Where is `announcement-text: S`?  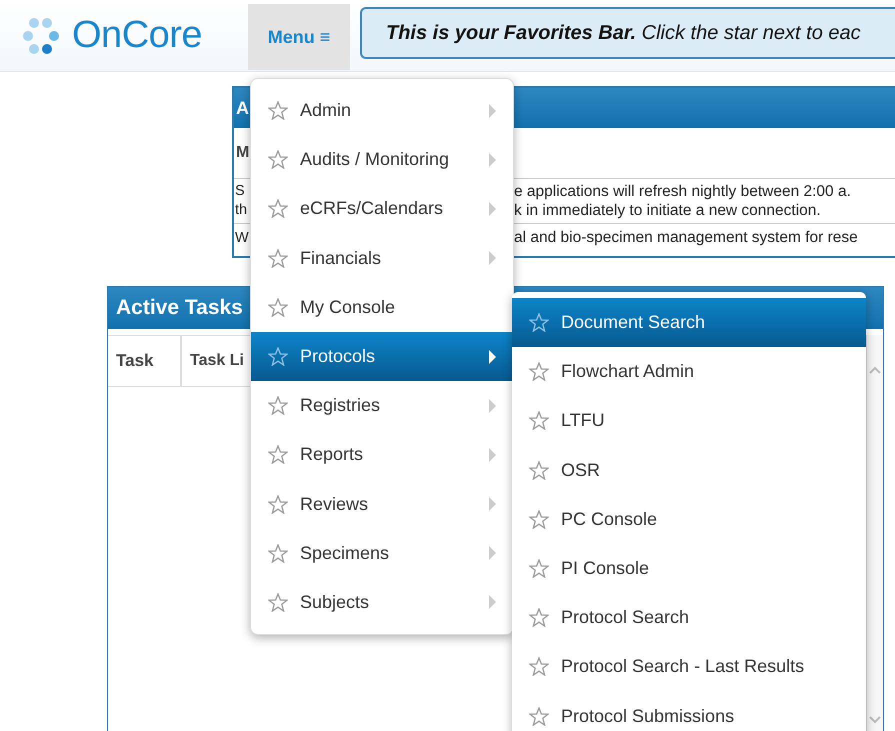 announcement-text: S is located at coordinates (240, 191).